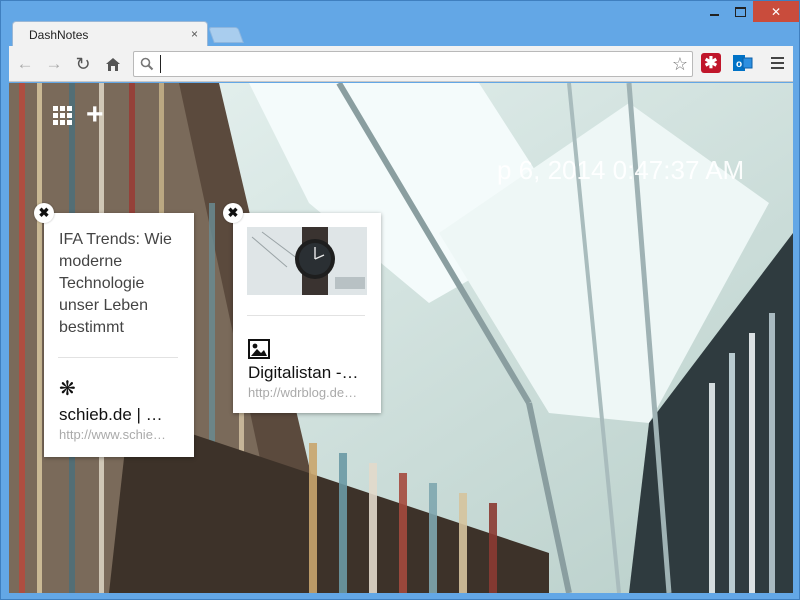 The image size is (800, 600). I want to click on smartwatch-thumbnail, so click(307, 261).